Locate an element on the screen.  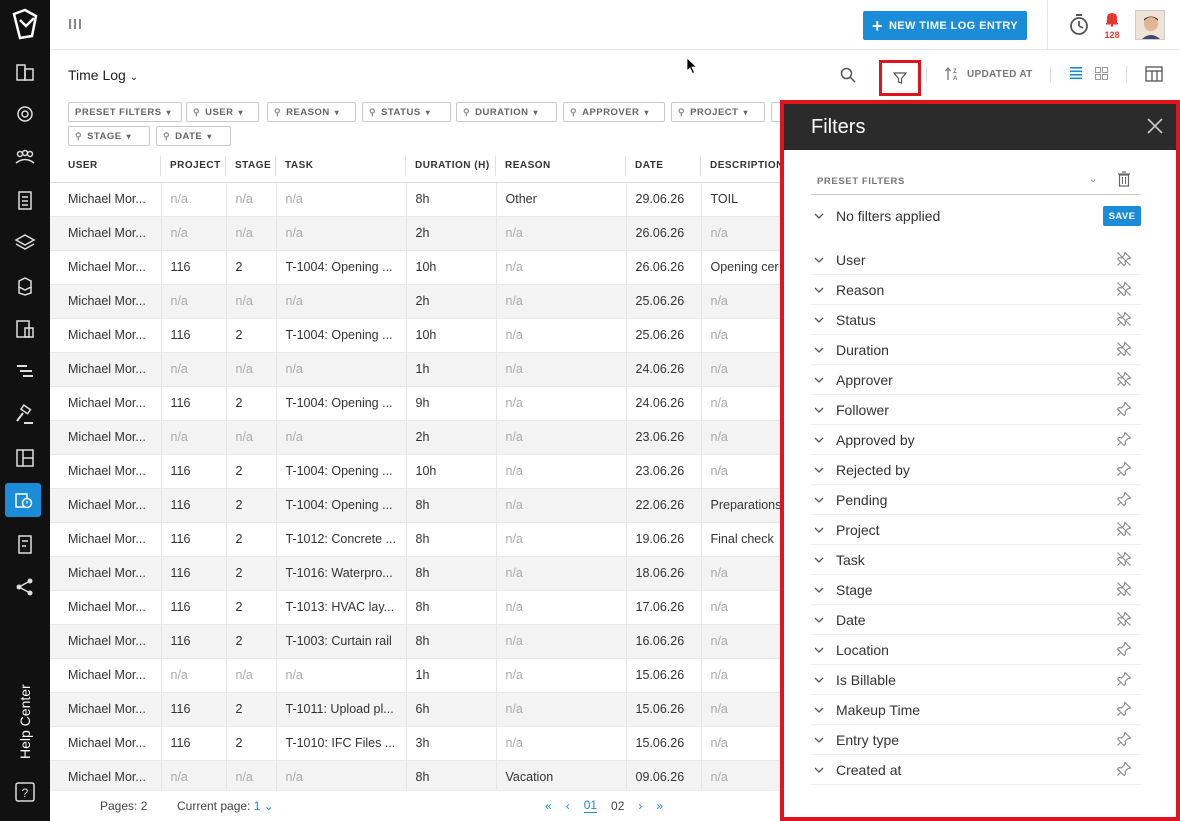
filter-item: Duration is located at coordinates (976, 350).